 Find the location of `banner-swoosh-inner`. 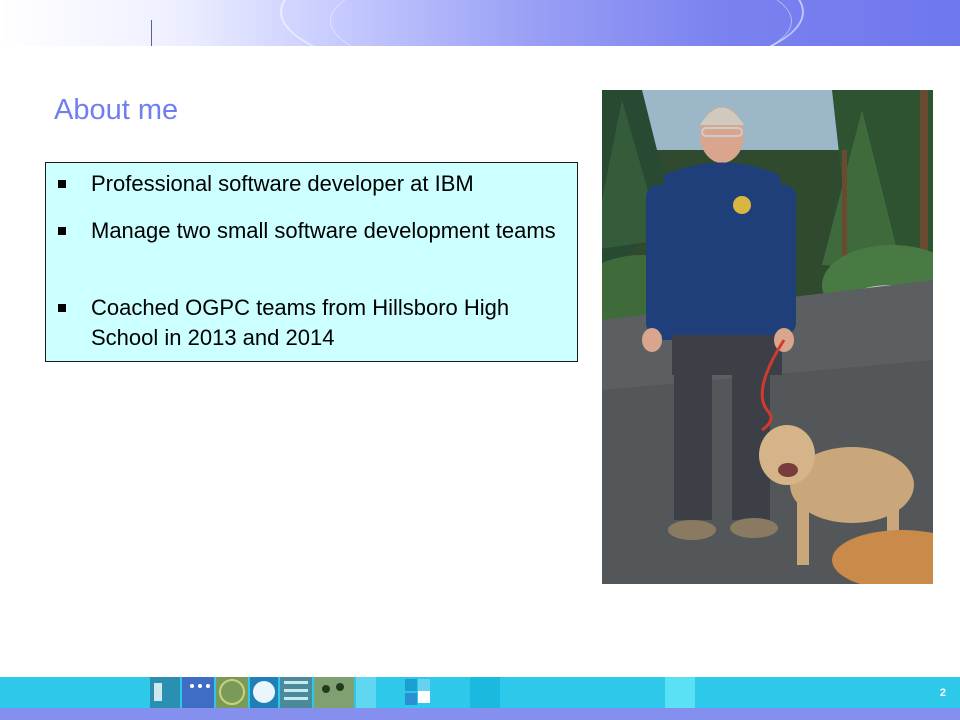

banner-swoosh-inner is located at coordinates (561, 23).